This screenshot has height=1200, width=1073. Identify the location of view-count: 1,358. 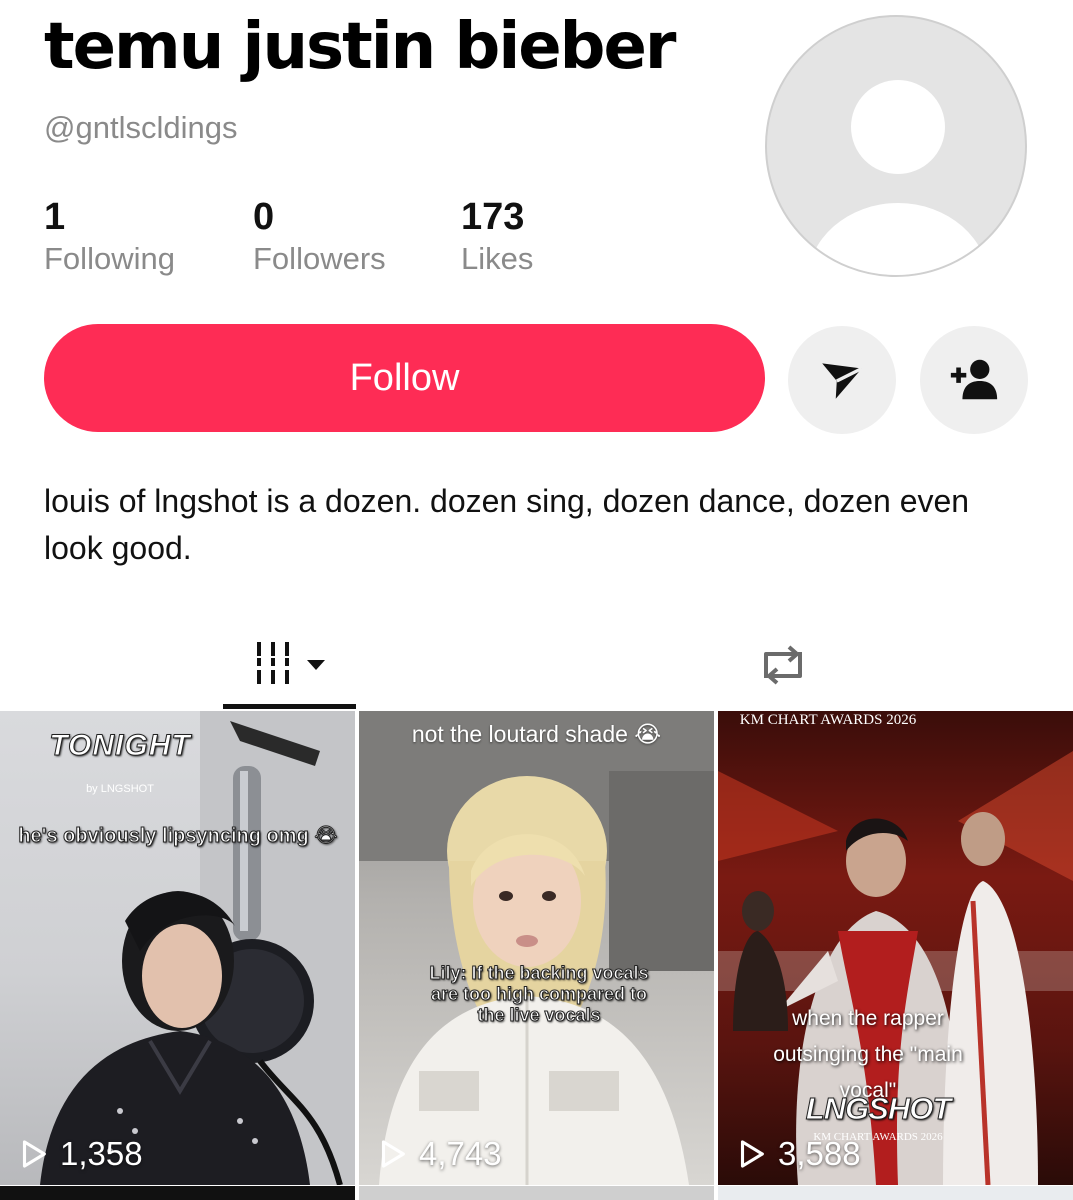
(79, 1154).